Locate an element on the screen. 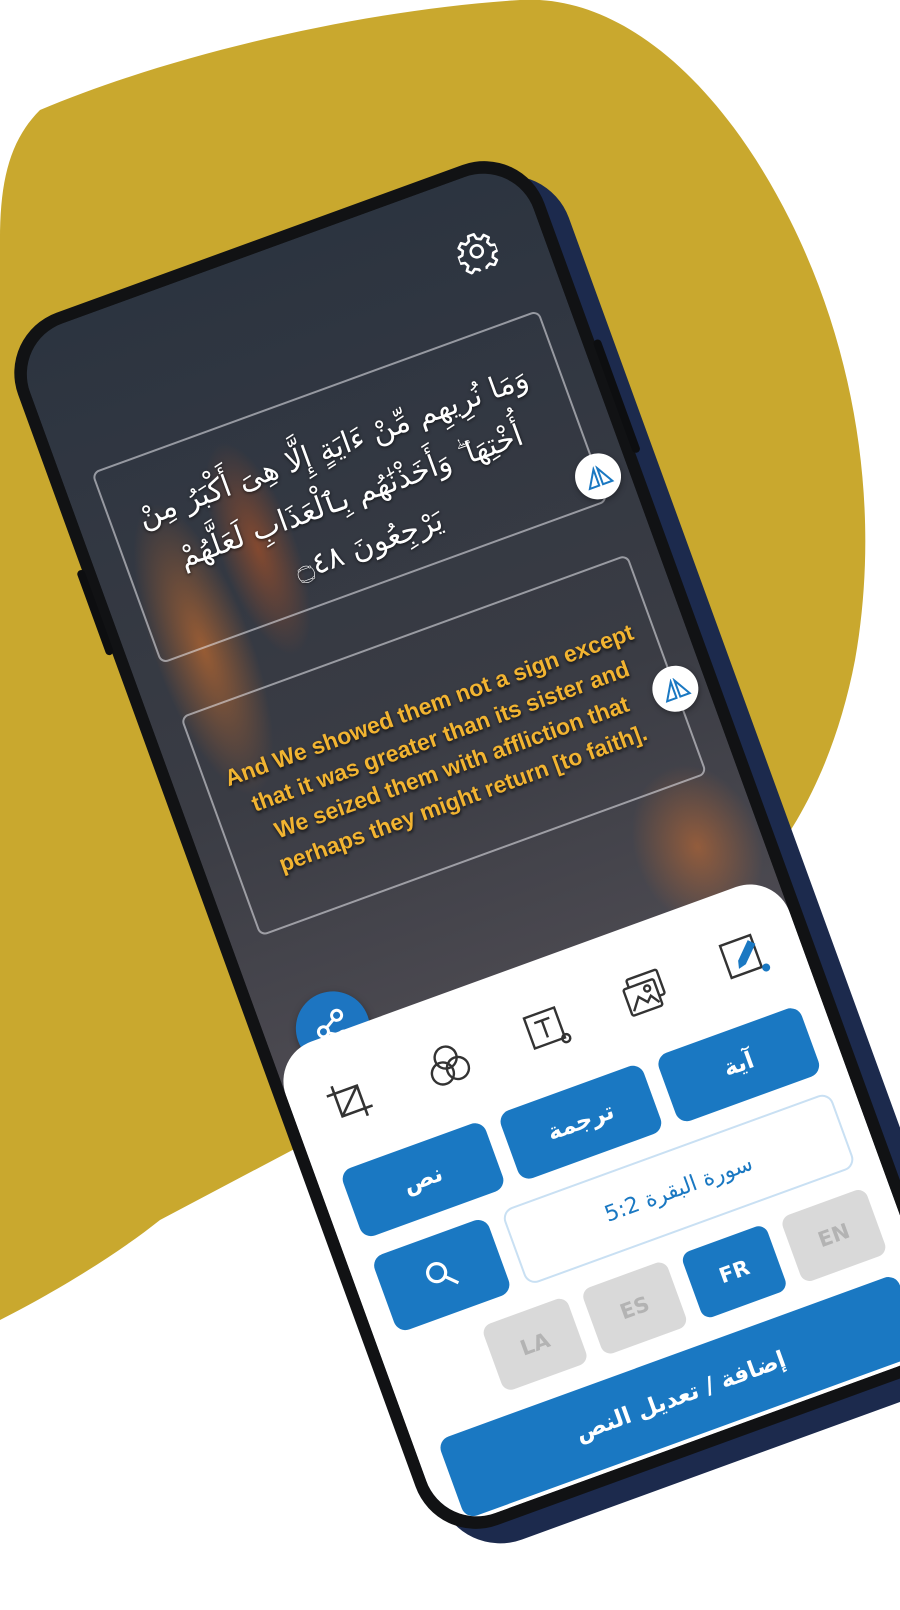 This screenshot has width=900, height=1610. edit-pen-icon is located at coordinates (744, 957).